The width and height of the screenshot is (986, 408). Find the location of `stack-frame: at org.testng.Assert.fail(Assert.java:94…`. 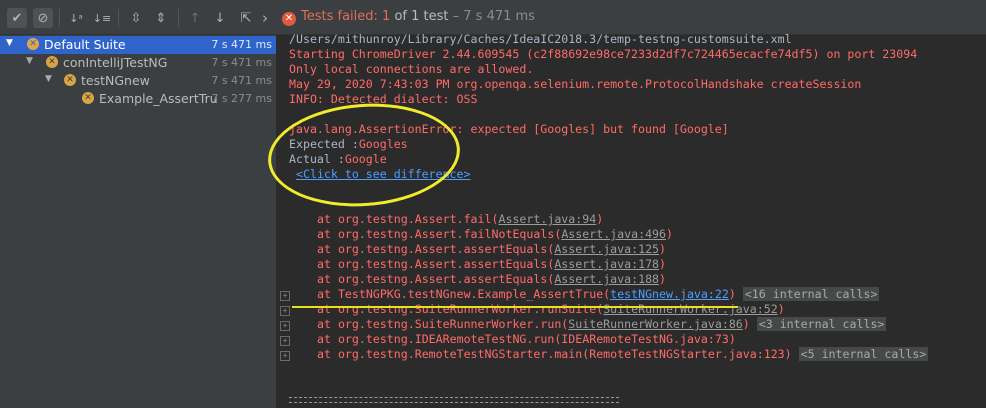

stack-frame: at org.testng.Assert.fail(Assert.java:94… is located at coordinates (460, 219).